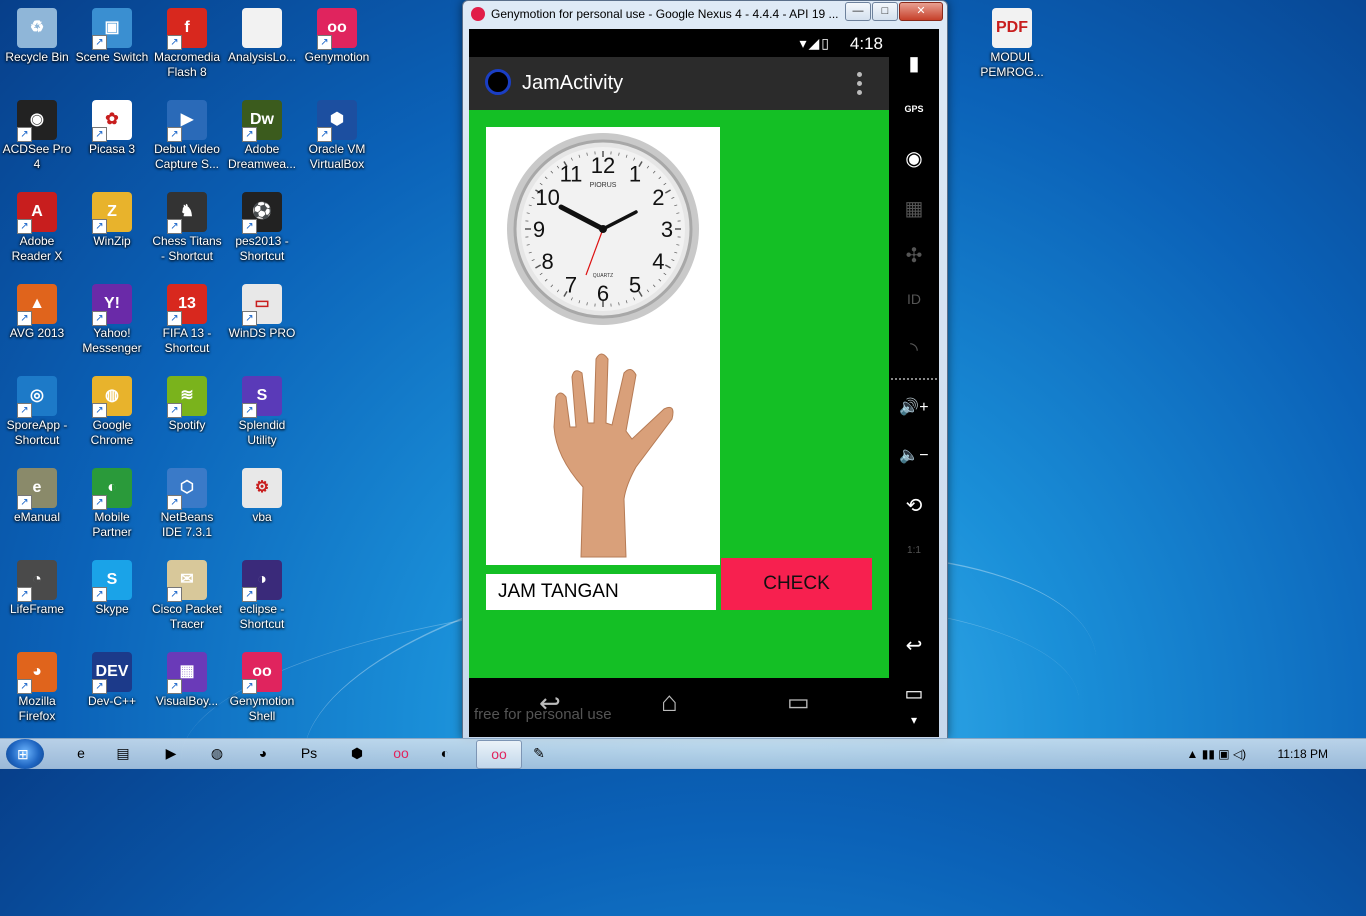  I want to click on desktop-icon: oo↗Genymotion Shell, so click(262, 688).